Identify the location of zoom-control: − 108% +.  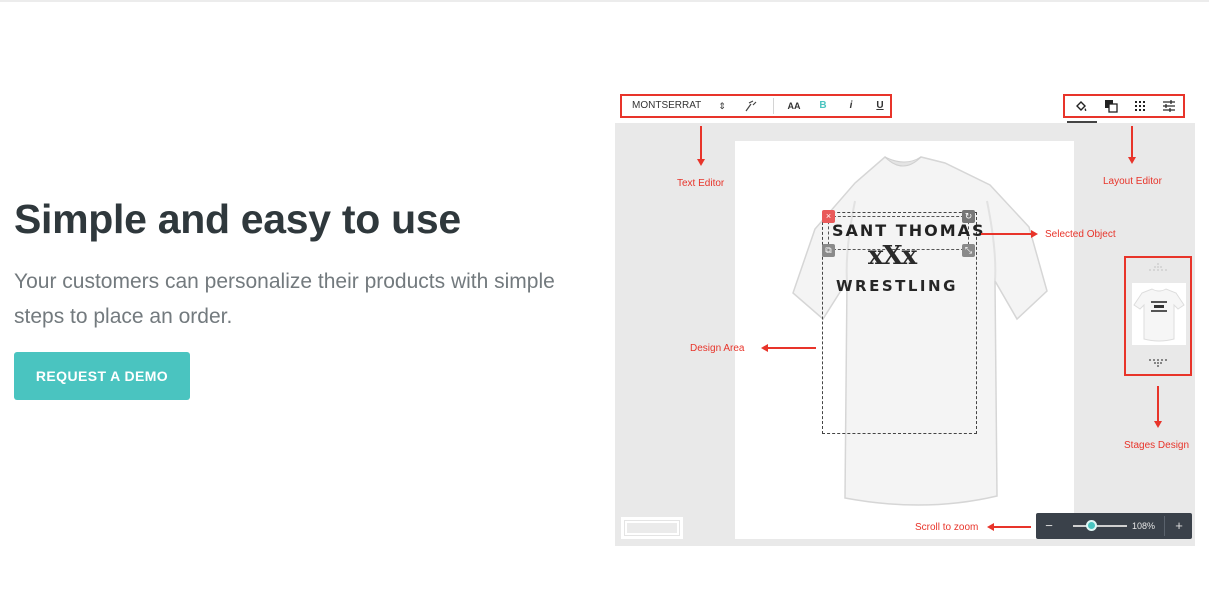
(1114, 526).